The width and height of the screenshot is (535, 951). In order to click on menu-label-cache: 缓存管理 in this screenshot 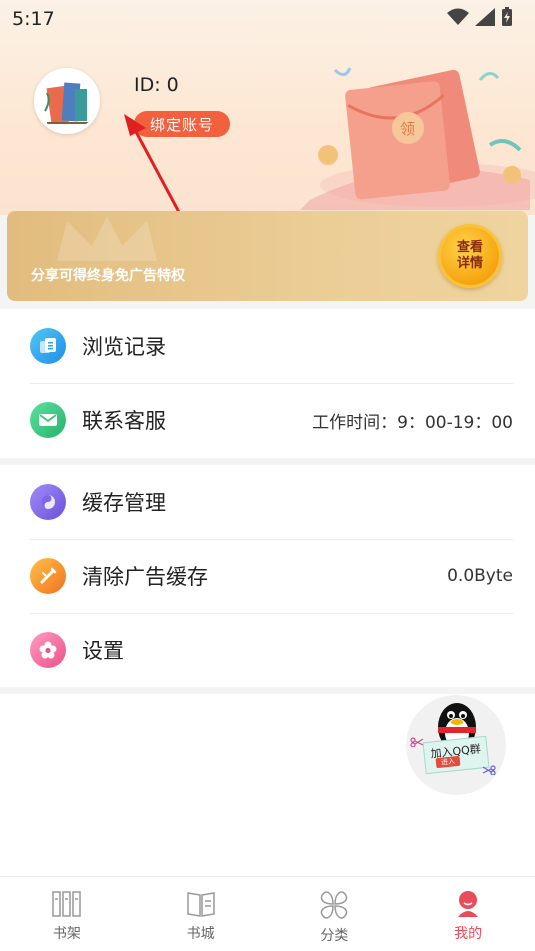, I will do `click(124, 503)`.